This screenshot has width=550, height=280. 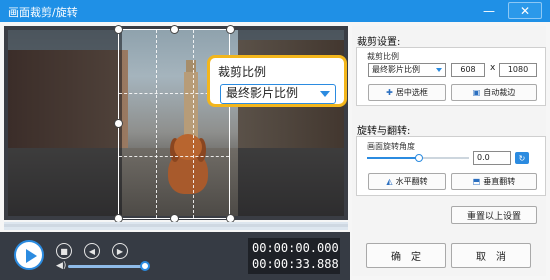 I want to click on auto-trim-button: ▣ 自动裁边, so click(x=494, y=92).